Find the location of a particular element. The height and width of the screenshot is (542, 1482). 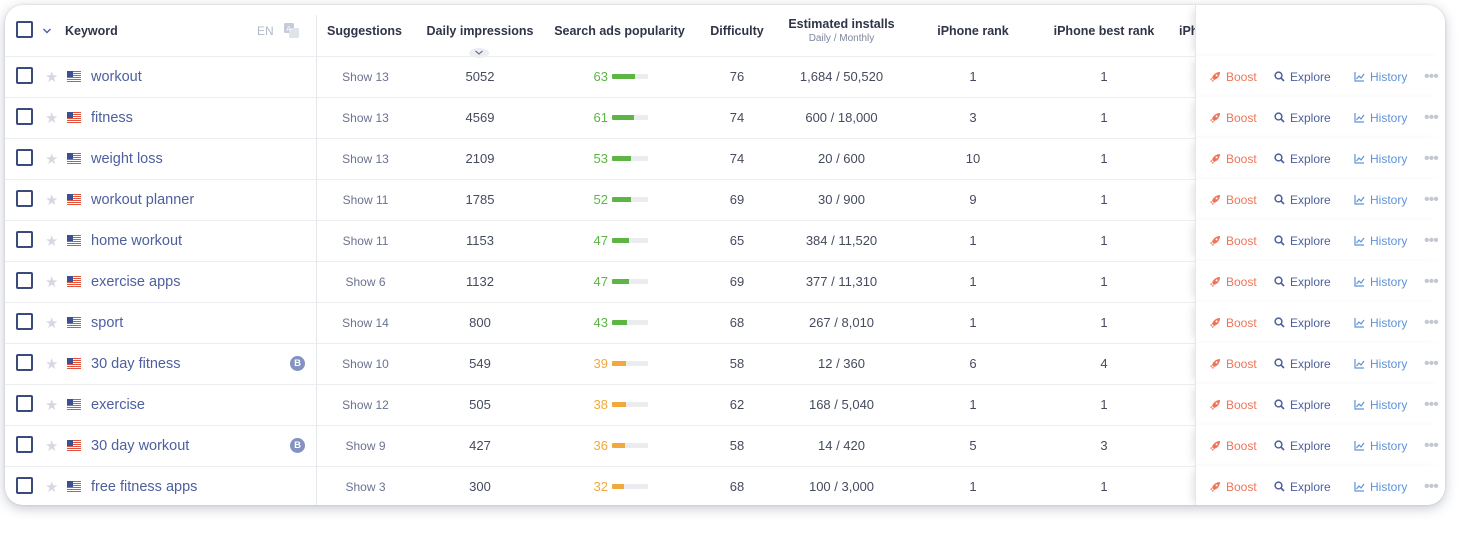

suggestions-link: Show 3 is located at coordinates (365, 485).